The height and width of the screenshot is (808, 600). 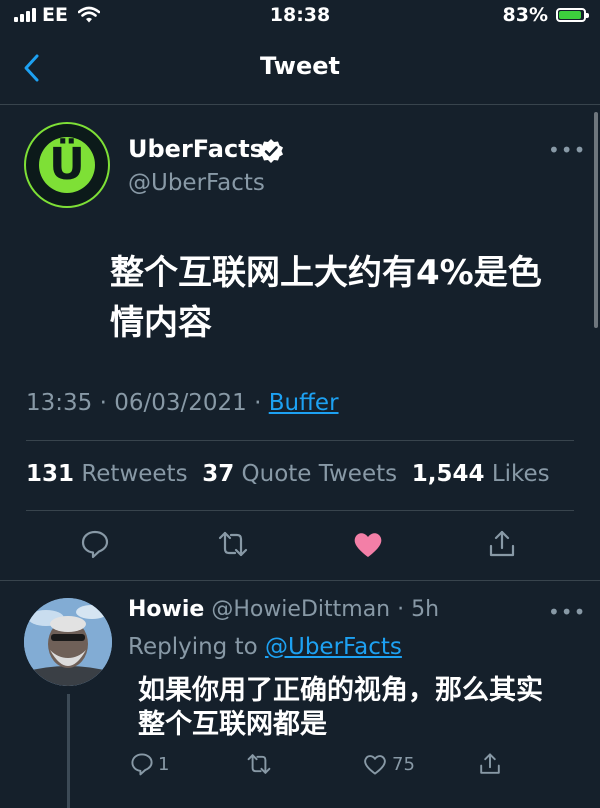 What do you see at coordinates (418, 609) in the screenshot?
I see `reply-time: · 5h` at bounding box center [418, 609].